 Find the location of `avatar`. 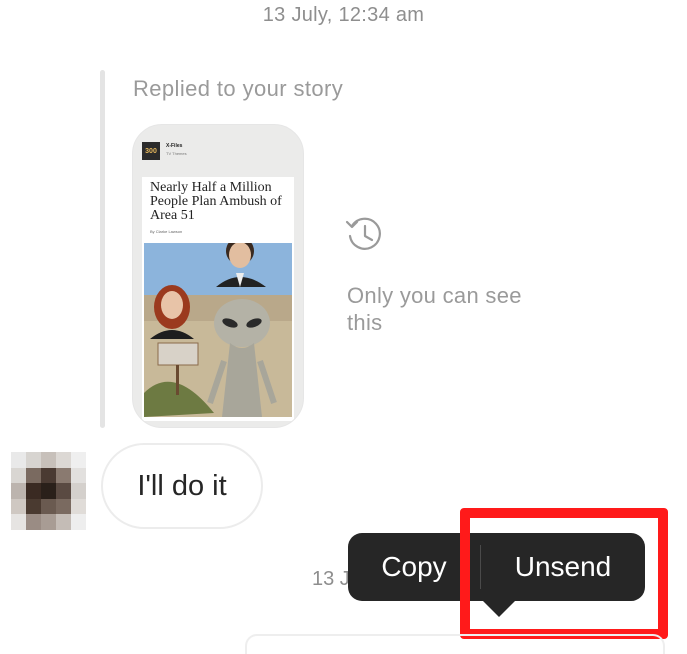

avatar is located at coordinates (48, 491).